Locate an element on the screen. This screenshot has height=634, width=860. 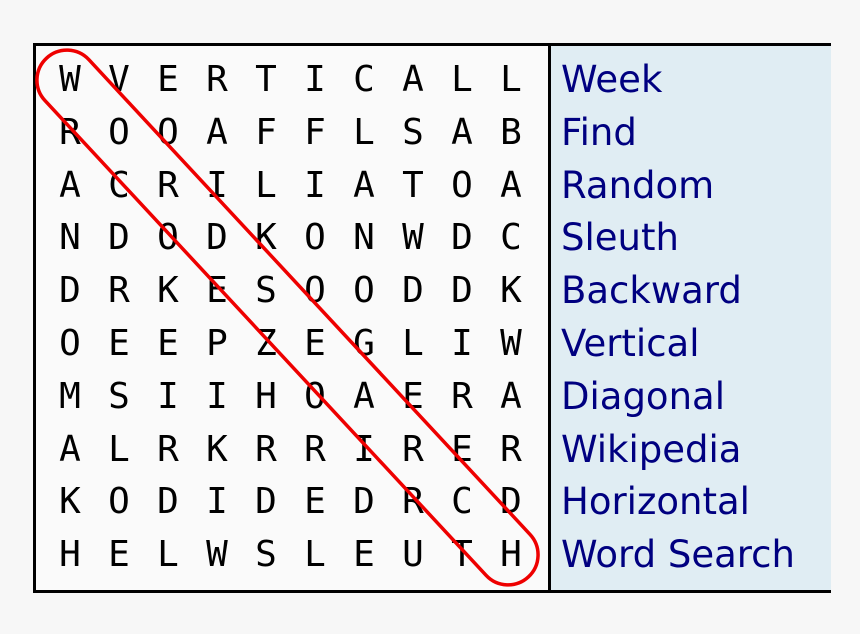
word-list-item: Backward is located at coordinates (651, 291).